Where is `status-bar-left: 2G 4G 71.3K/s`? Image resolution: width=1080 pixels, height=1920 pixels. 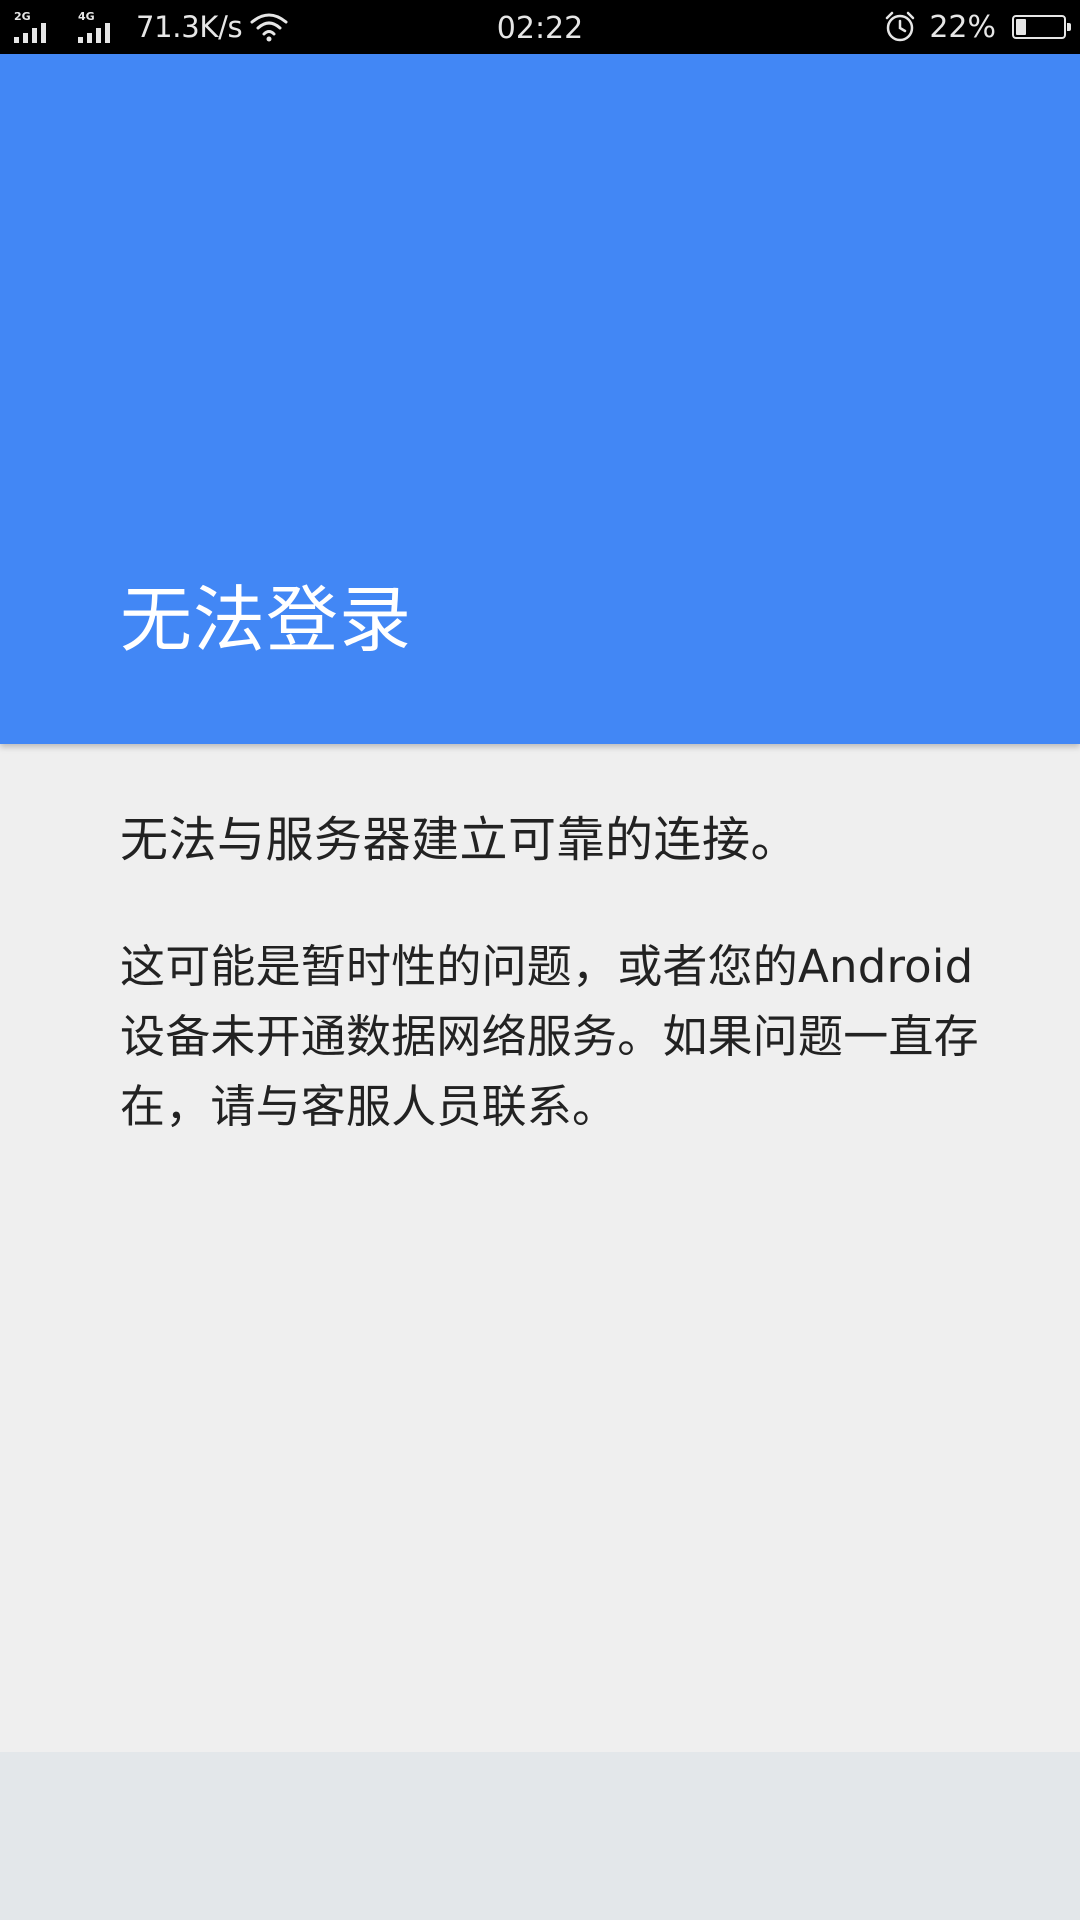 status-bar-left: 2G 4G 71.3K/s is located at coordinates (151, 27).